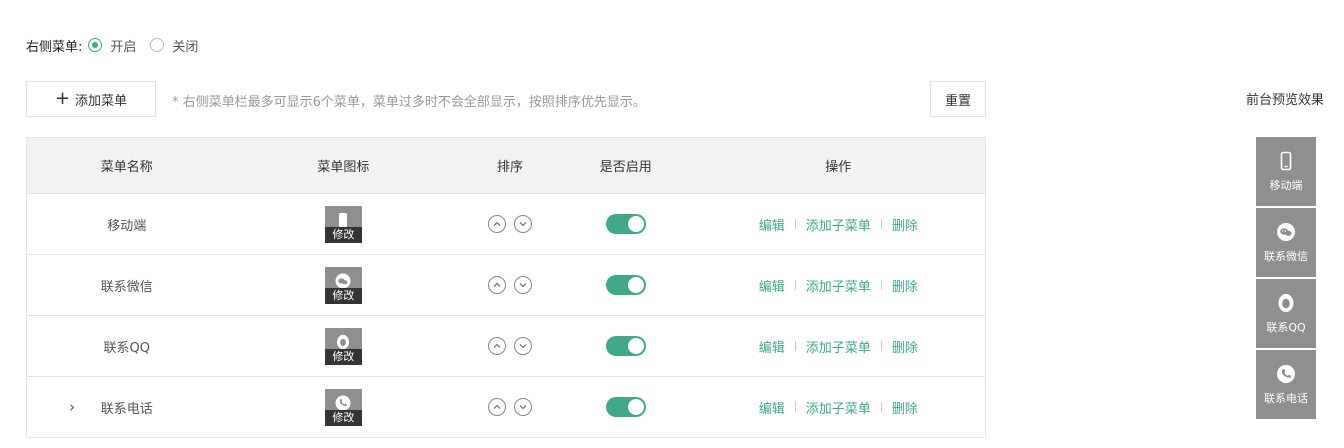 The width and height of the screenshot is (1344, 448). What do you see at coordinates (174, 45) in the screenshot?
I see `radio-disable: 关闭` at bounding box center [174, 45].